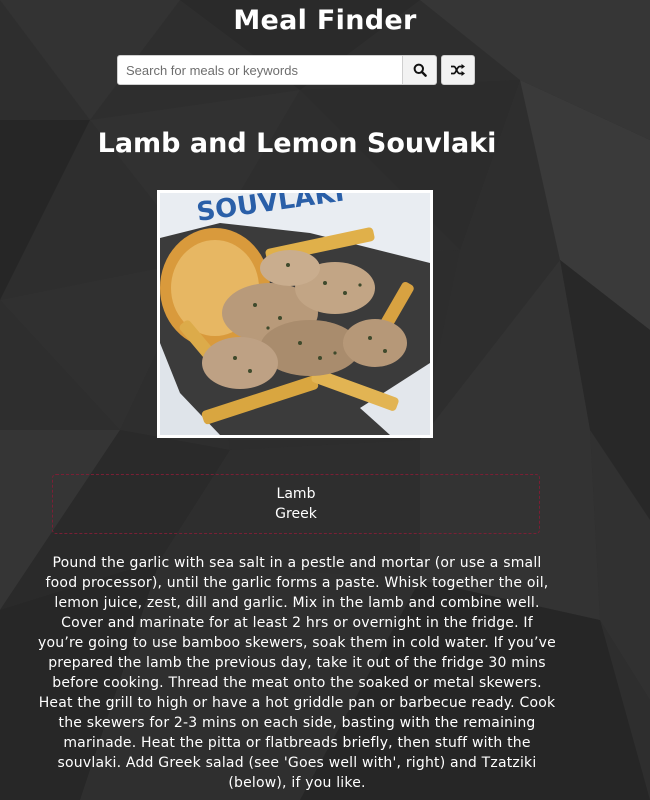 The width and height of the screenshot is (650, 800). What do you see at coordinates (260, 70) in the screenshot?
I see `search-input` at bounding box center [260, 70].